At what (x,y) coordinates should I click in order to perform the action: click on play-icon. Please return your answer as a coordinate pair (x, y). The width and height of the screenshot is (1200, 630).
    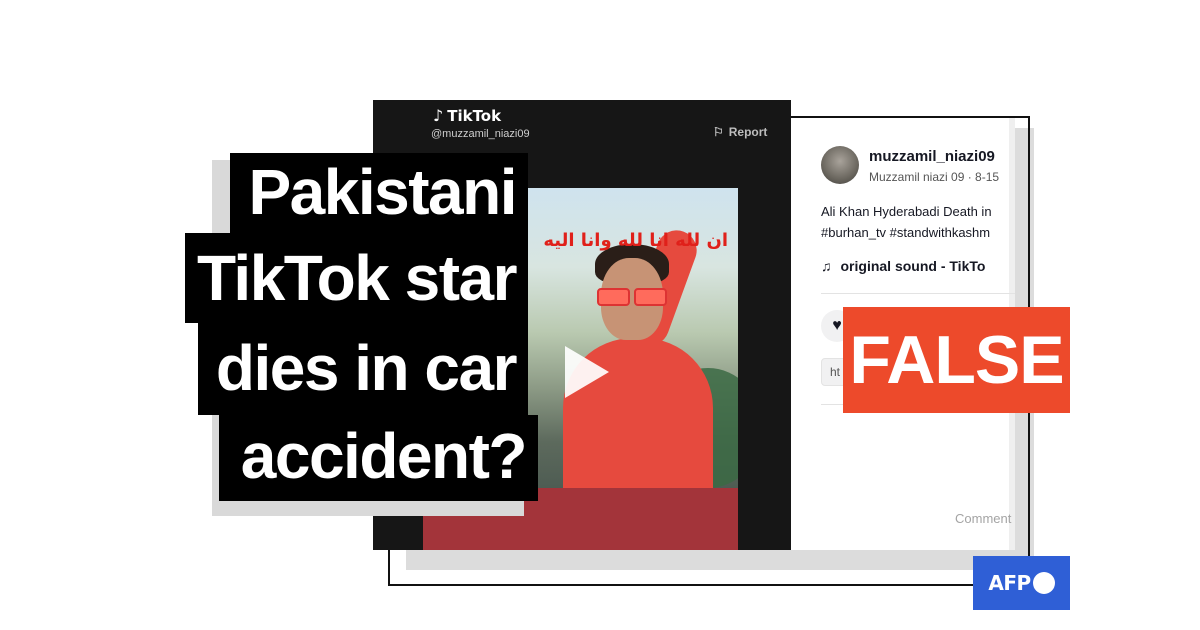
    Looking at the image, I should click on (587, 372).